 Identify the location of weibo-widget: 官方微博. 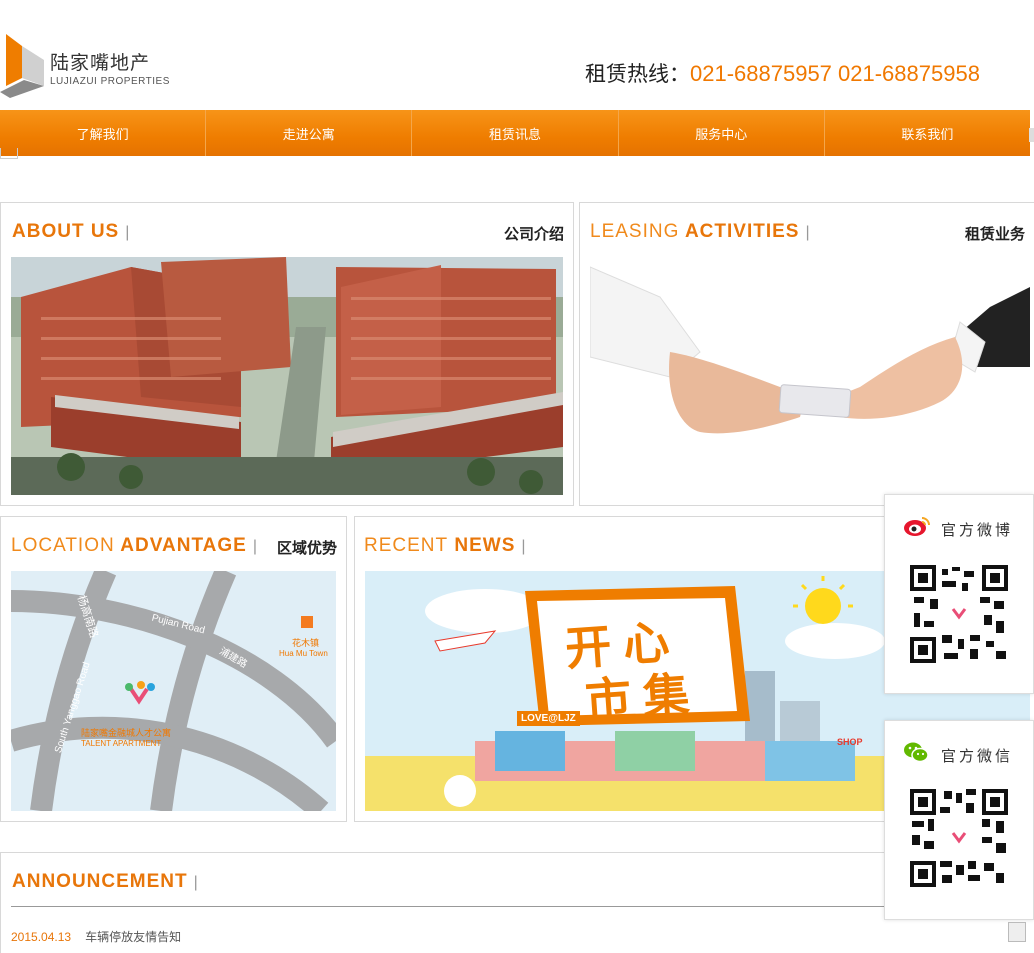
(959, 594).